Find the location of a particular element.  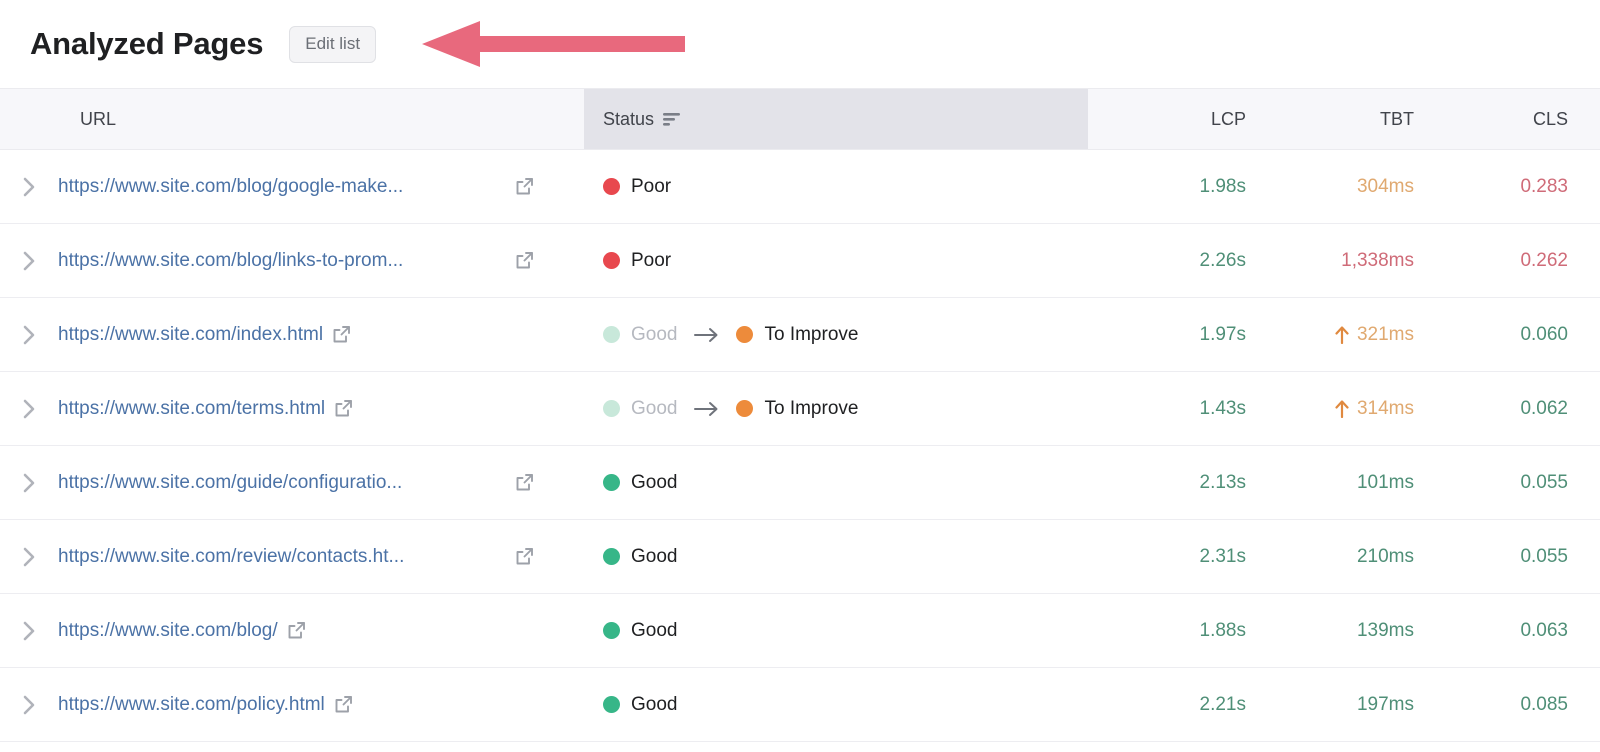

url-link: https://www.site.com/blog/ is located at coordinates (168, 631).